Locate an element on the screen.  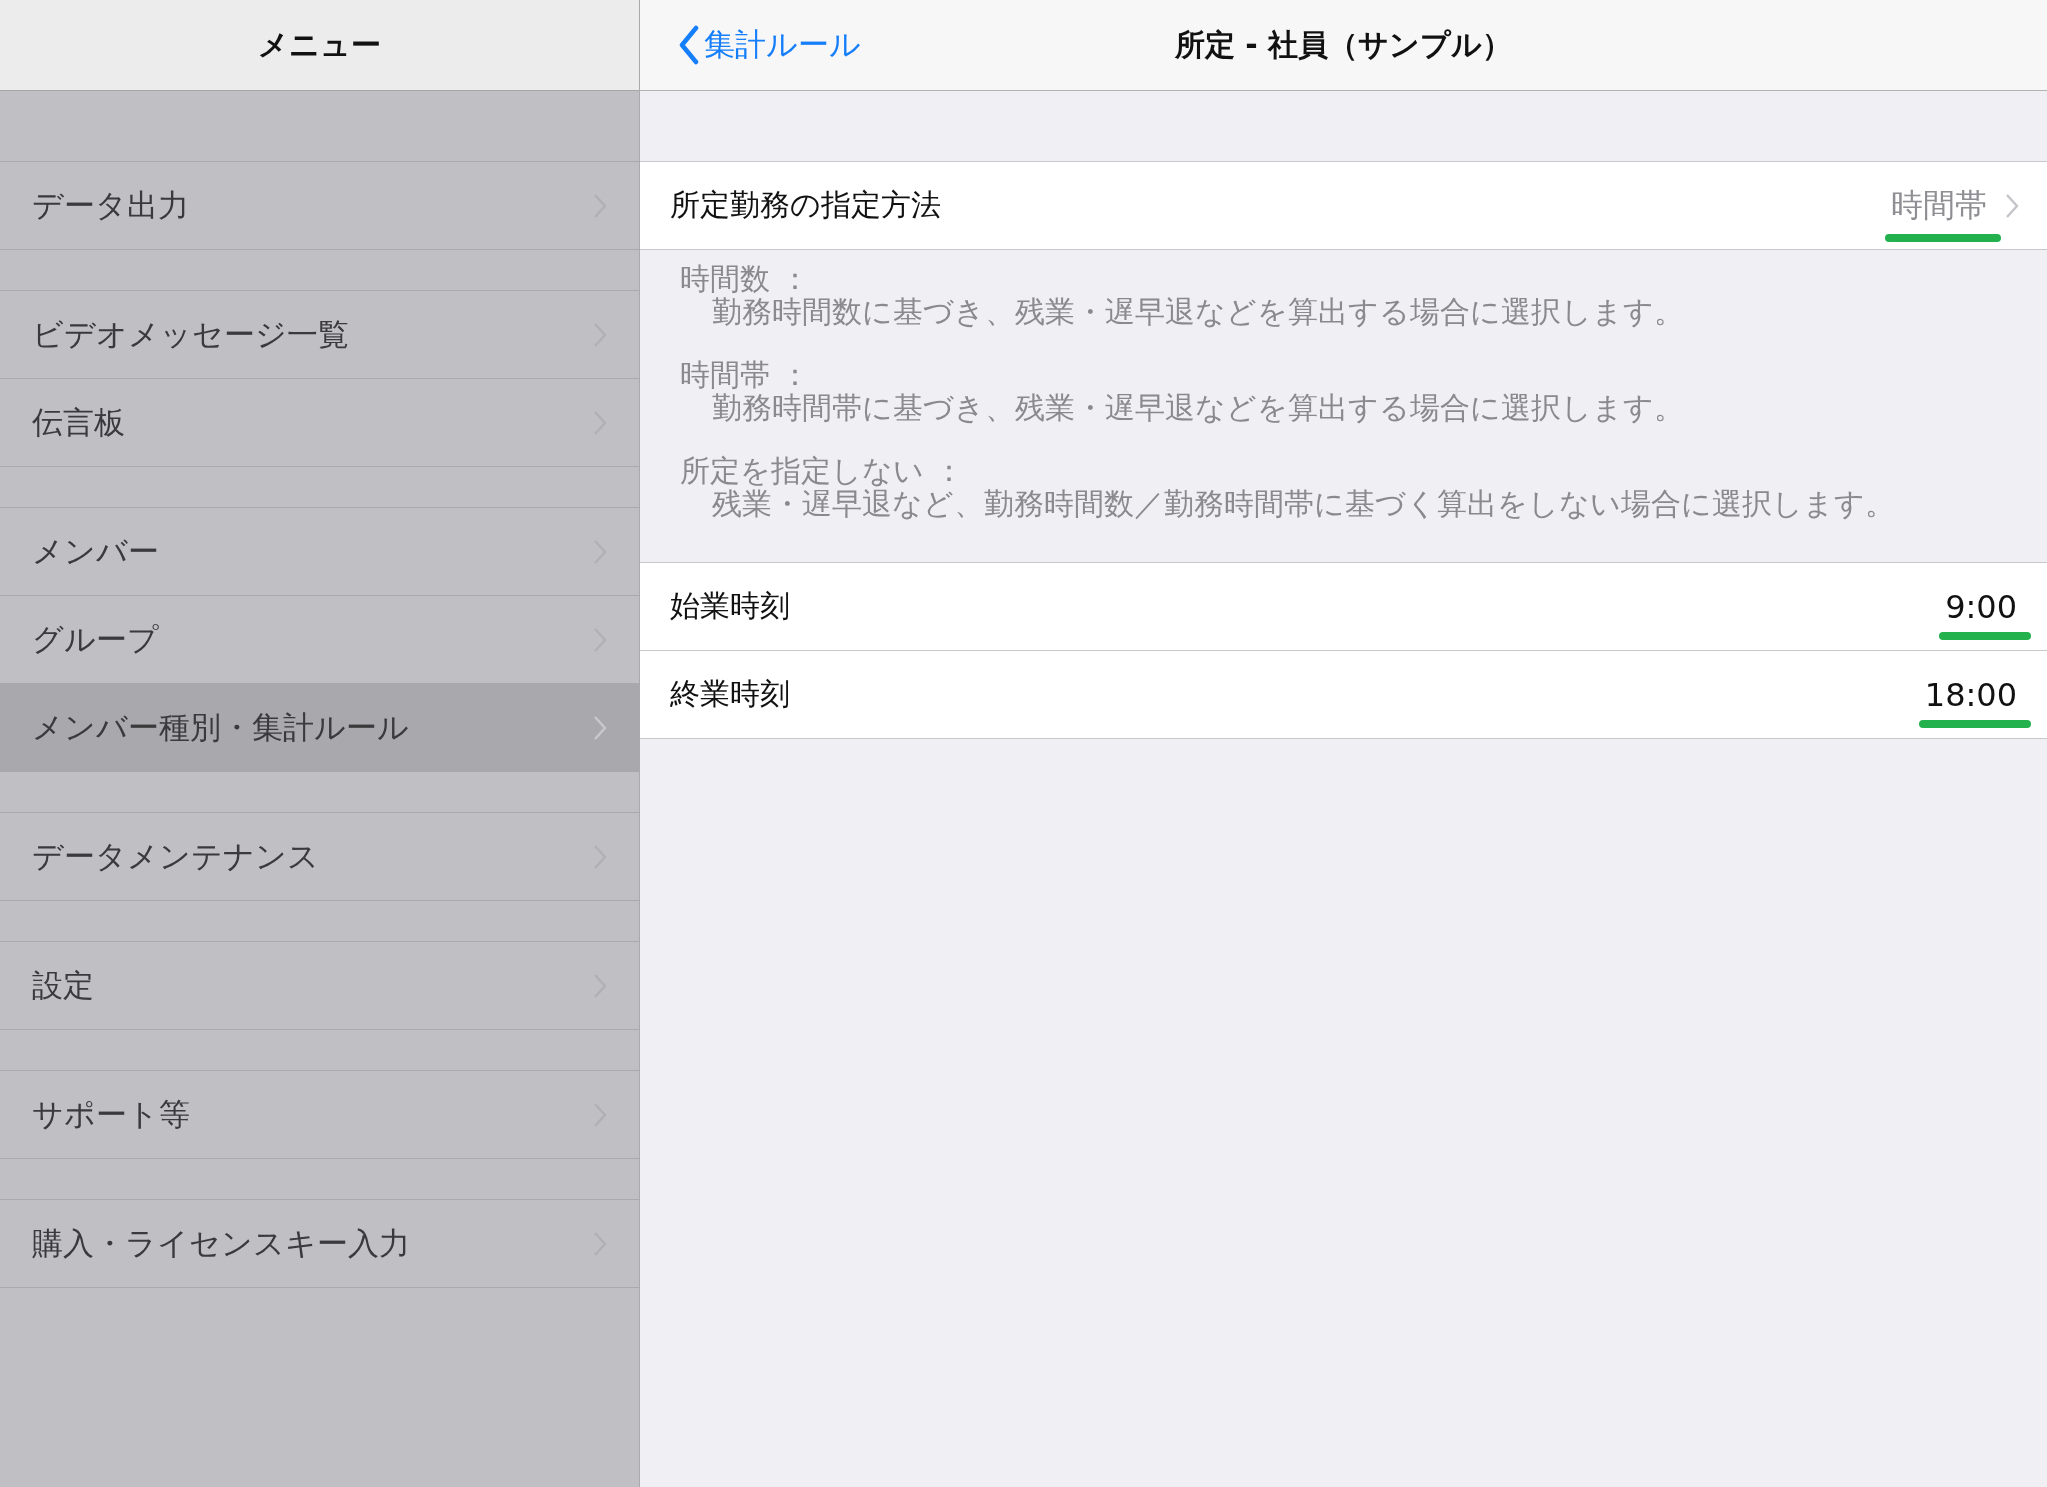
menu-item: メンバー種別・集計ルール is located at coordinates (319, 727).